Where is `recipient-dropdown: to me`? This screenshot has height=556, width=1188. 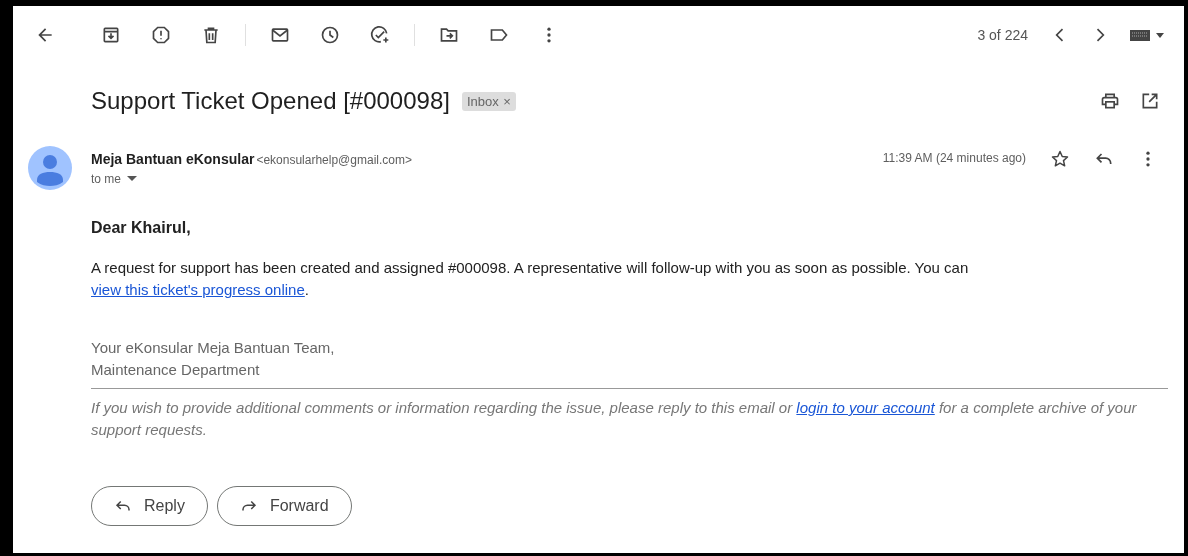
recipient-dropdown: to me is located at coordinates (114, 179).